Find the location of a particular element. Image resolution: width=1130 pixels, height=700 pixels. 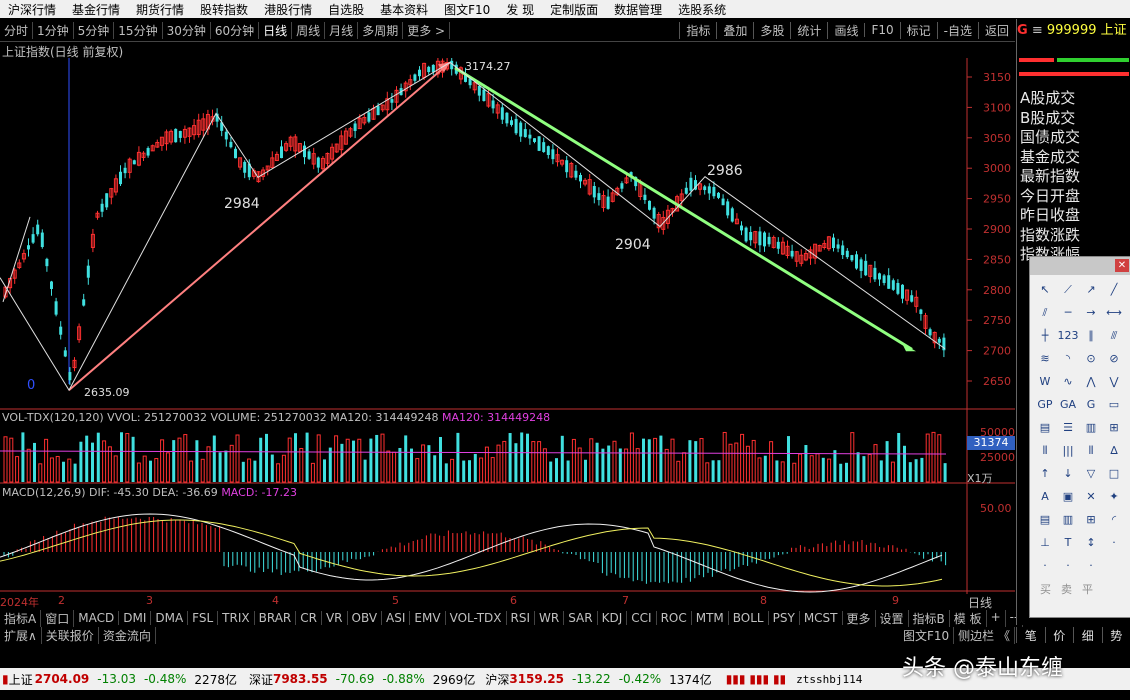

parallel-channel-icon: ∥ is located at coordinates (1091, 336).